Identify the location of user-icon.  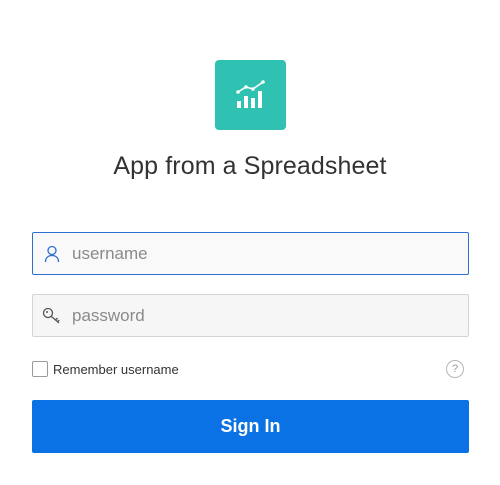
(52, 253).